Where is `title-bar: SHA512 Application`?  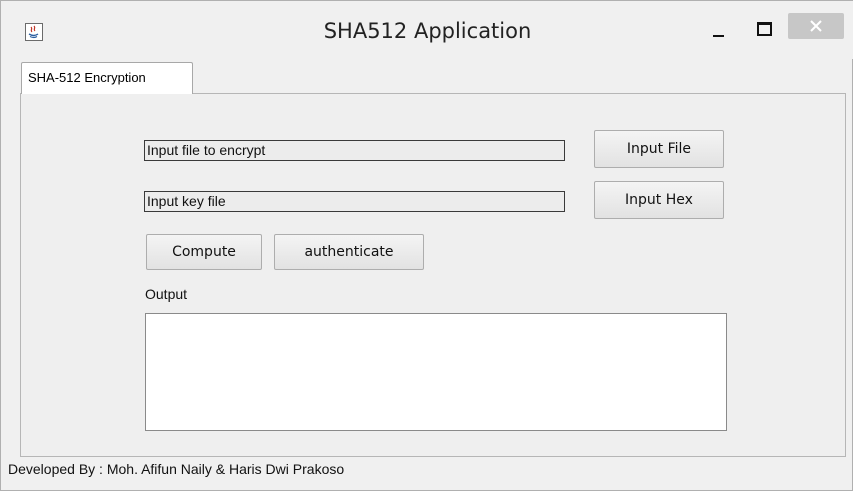
title-bar: SHA512 Application is located at coordinates (427, 30).